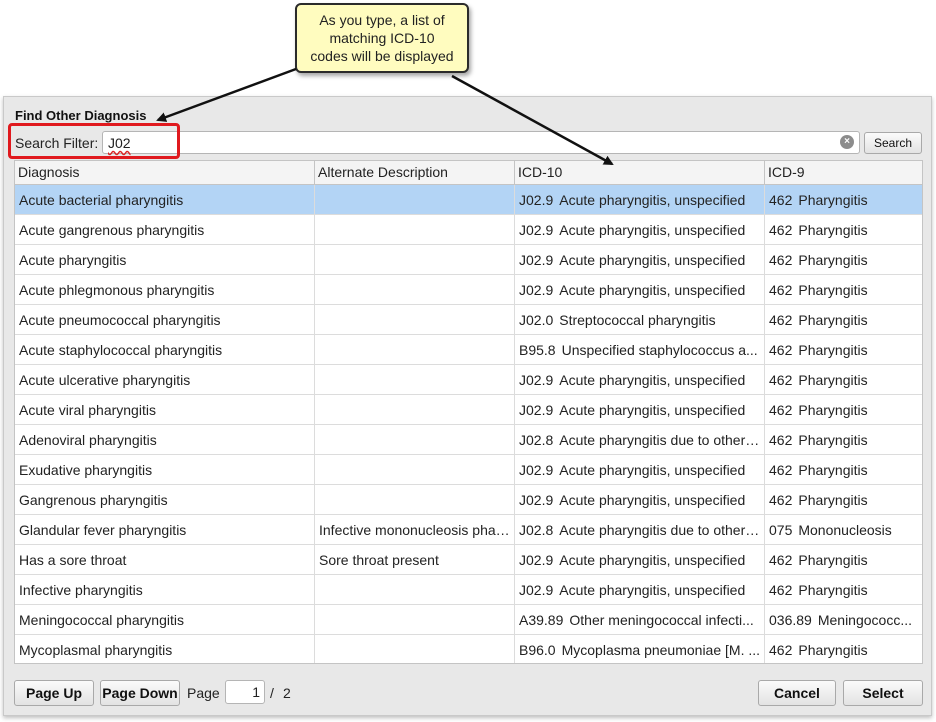 The height and width of the screenshot is (722, 936). Describe the element at coordinates (415, 172) in the screenshot. I see `column-header-alternate-description: Alternate Description` at that location.